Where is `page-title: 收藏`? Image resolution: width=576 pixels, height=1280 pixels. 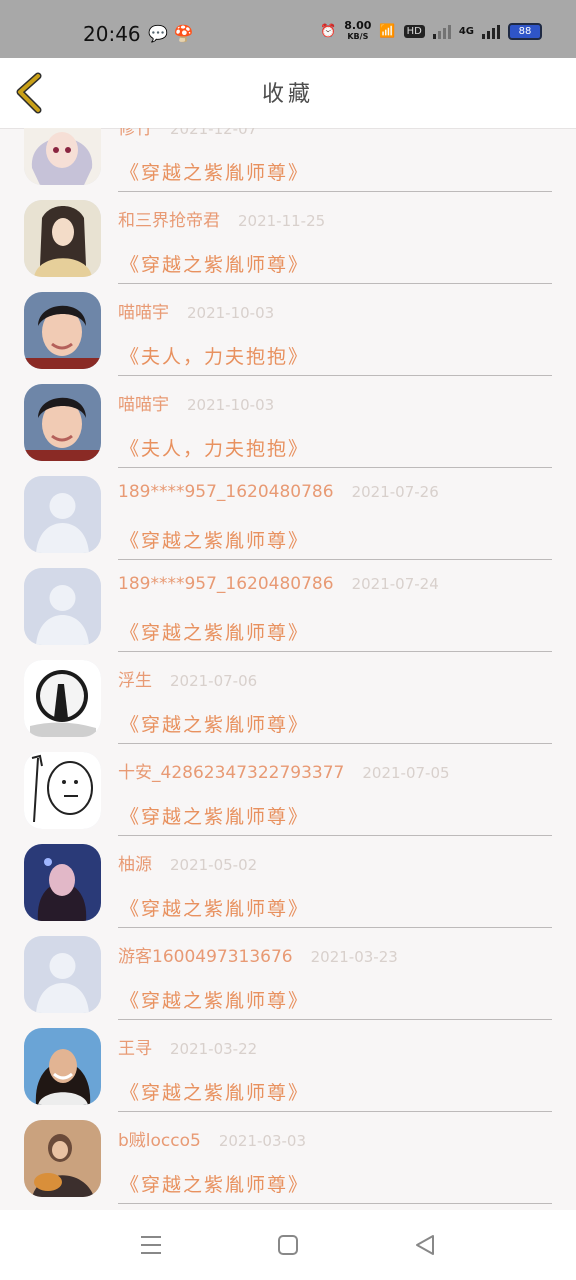
page-title: 收藏 is located at coordinates (287, 94).